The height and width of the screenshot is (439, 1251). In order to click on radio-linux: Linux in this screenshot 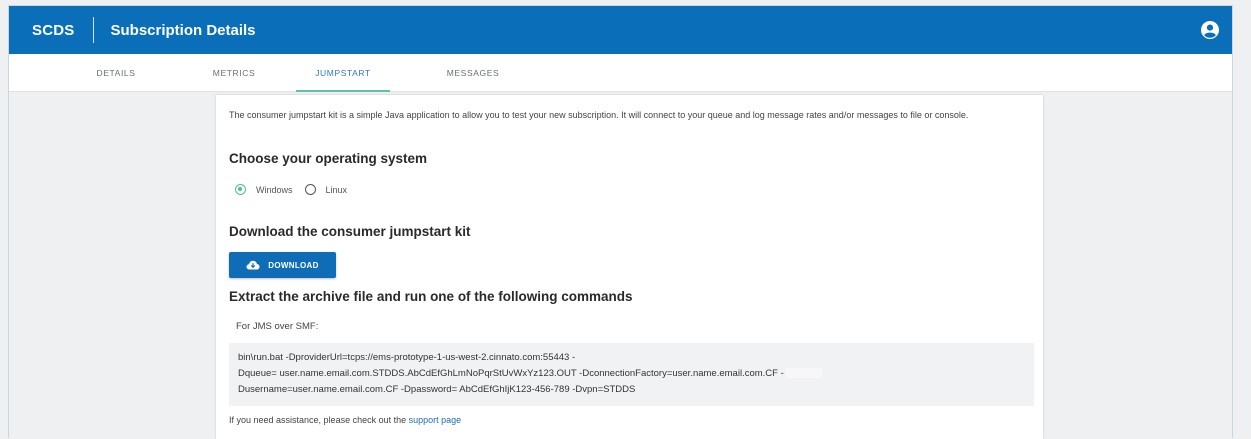, I will do `click(326, 189)`.